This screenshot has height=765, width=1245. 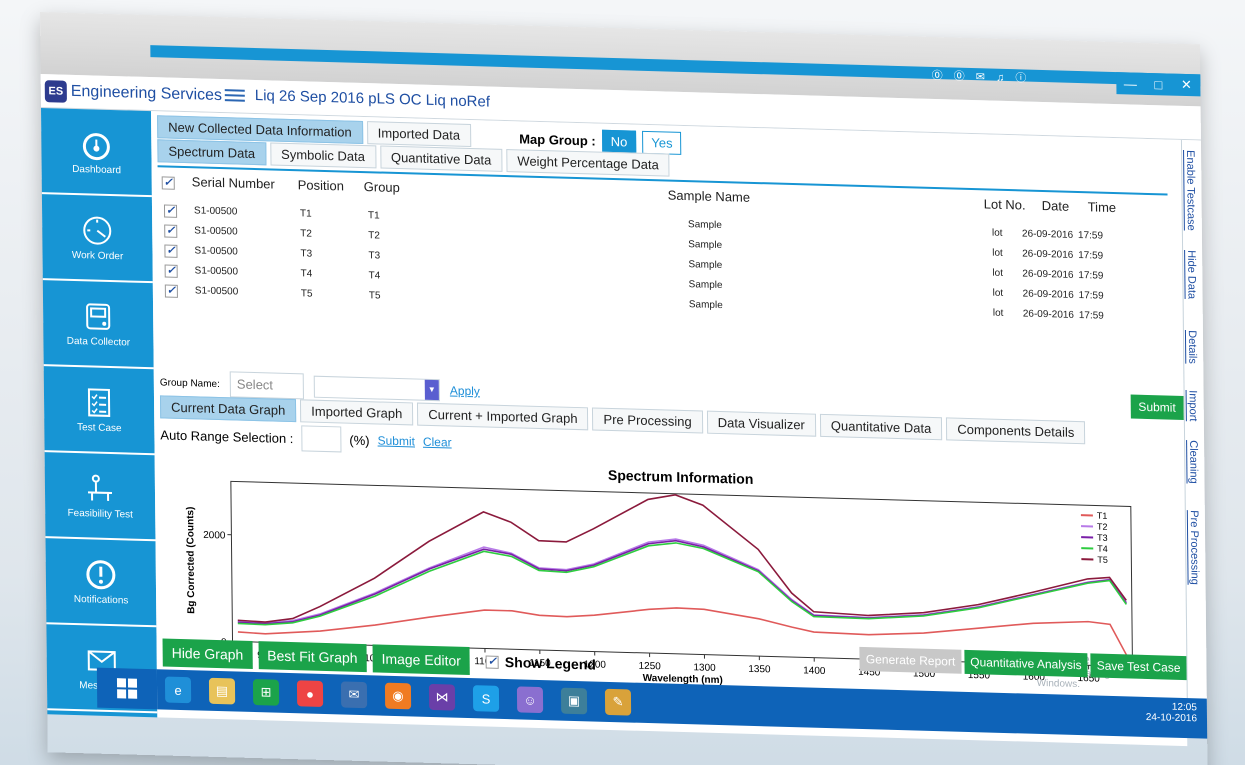 I want to click on show-legend-label: Show Legend, so click(x=550, y=663).